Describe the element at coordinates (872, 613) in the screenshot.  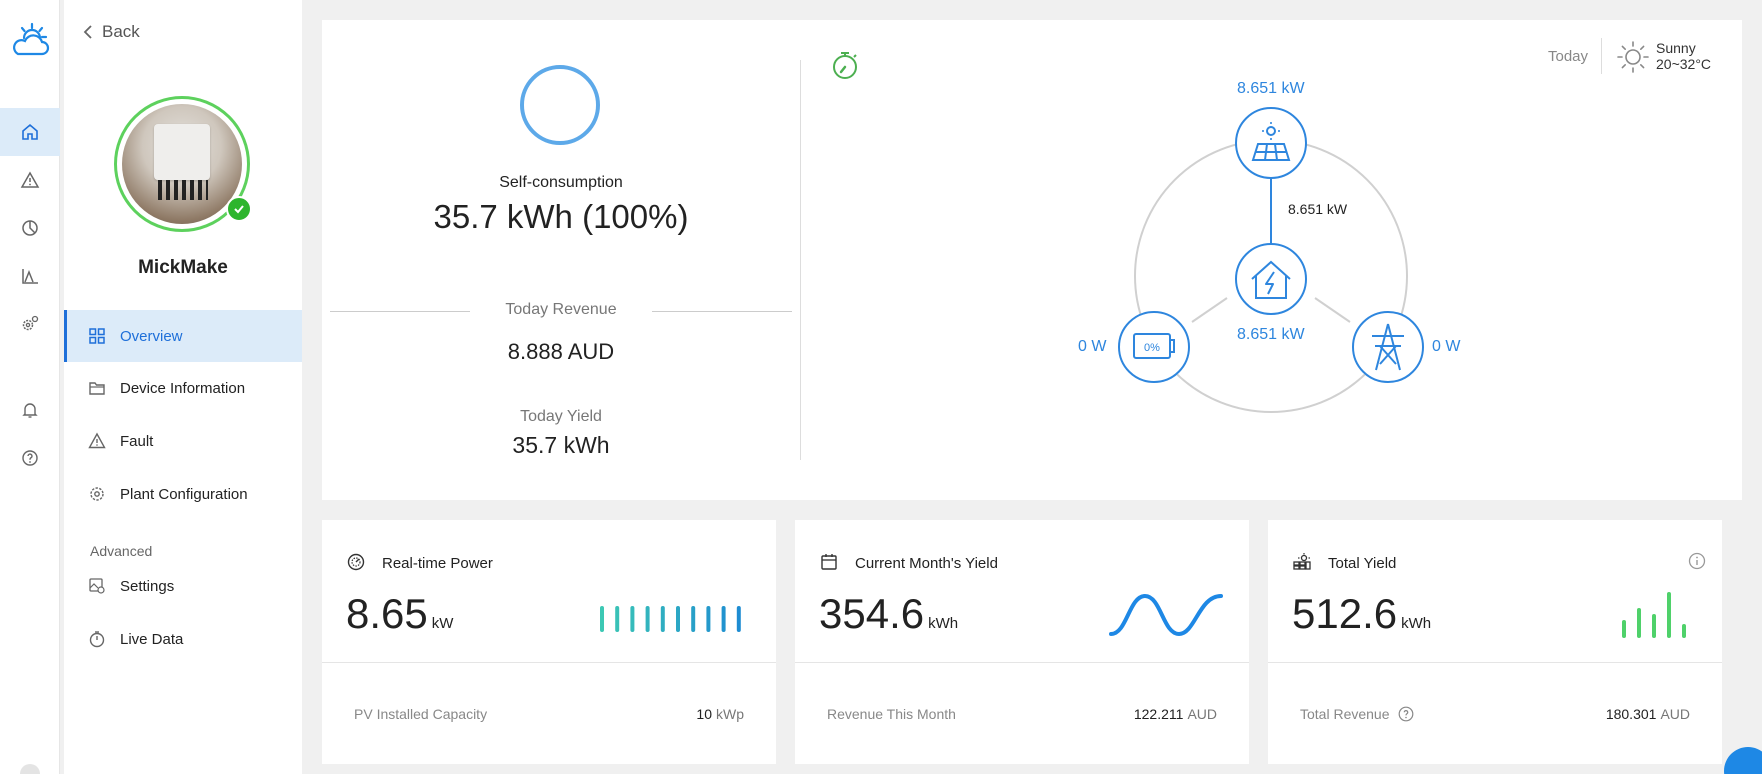
I see `big-number: 354.6` at that location.